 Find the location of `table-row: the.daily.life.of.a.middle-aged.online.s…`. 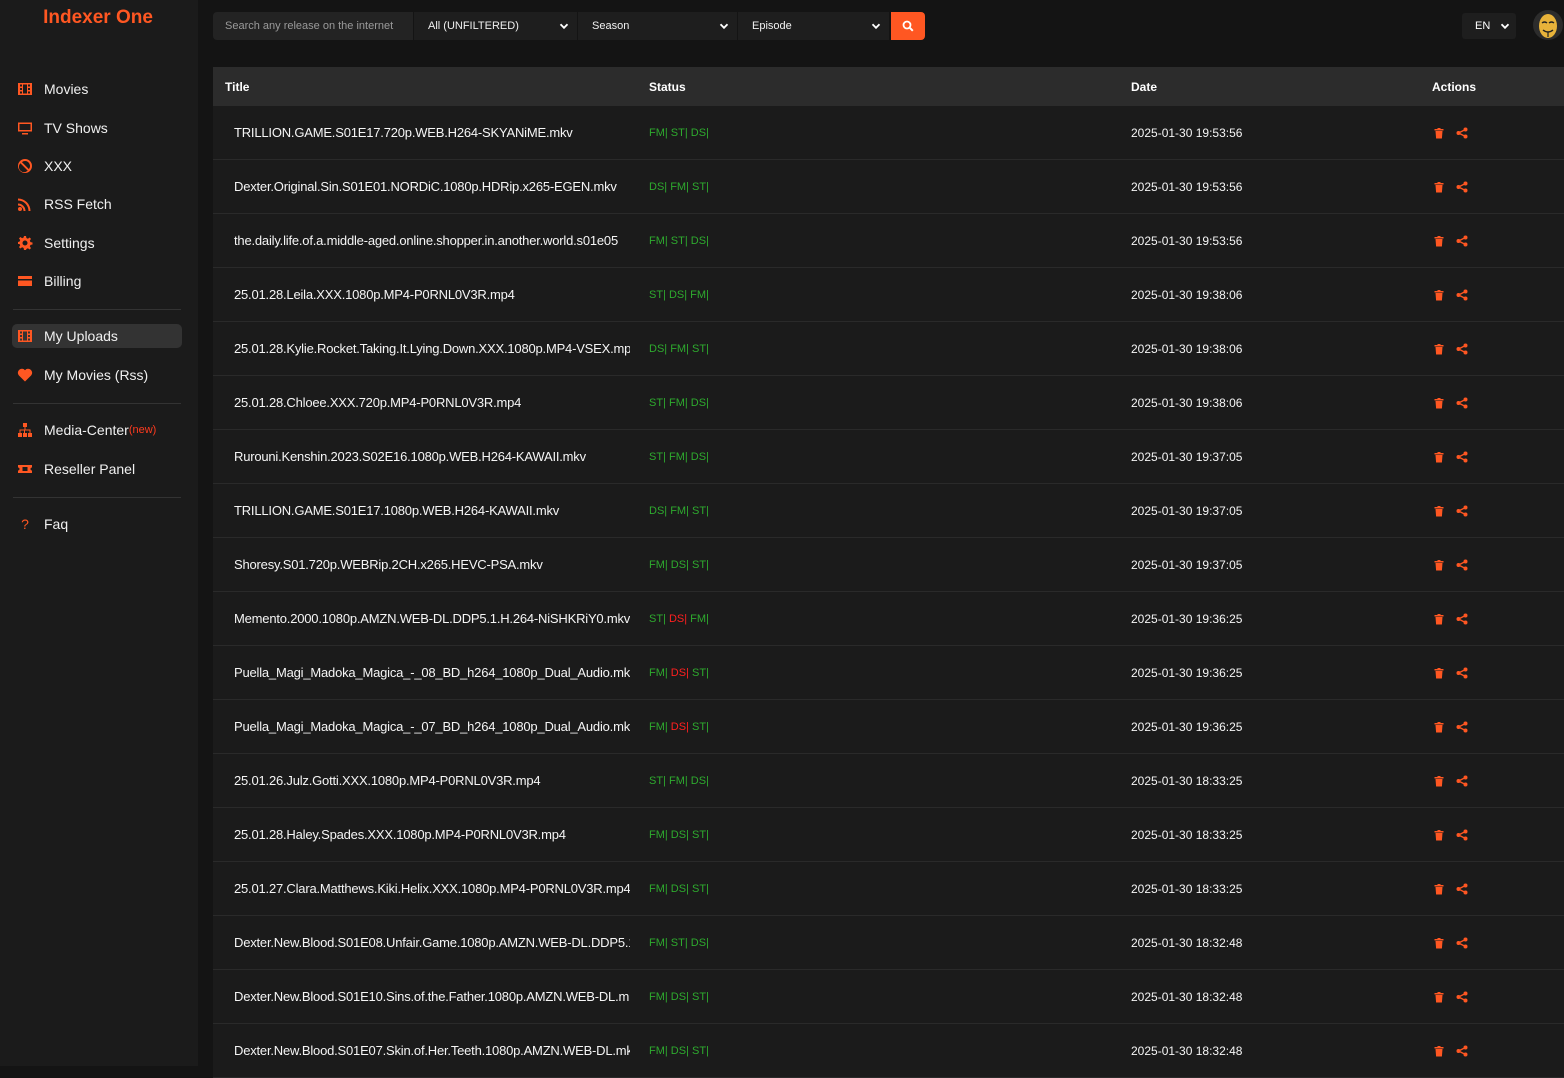

table-row: the.daily.life.of.a.middle-aged.online.s… is located at coordinates (888, 241).